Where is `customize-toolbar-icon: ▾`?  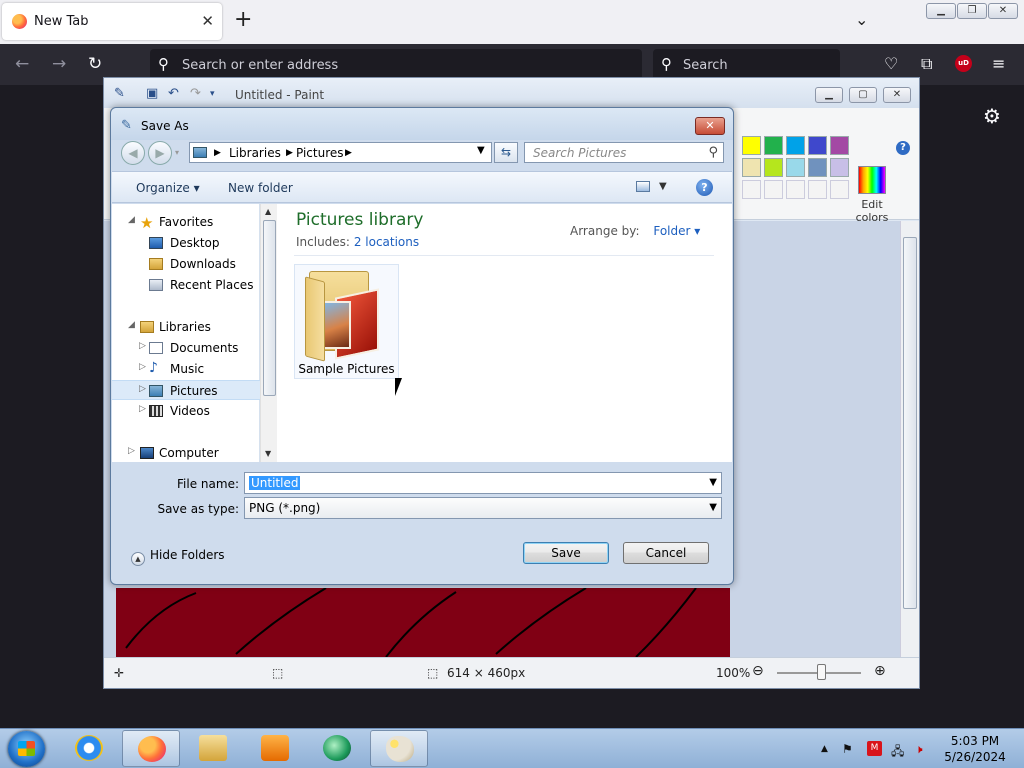 customize-toolbar-icon: ▾ is located at coordinates (212, 94).